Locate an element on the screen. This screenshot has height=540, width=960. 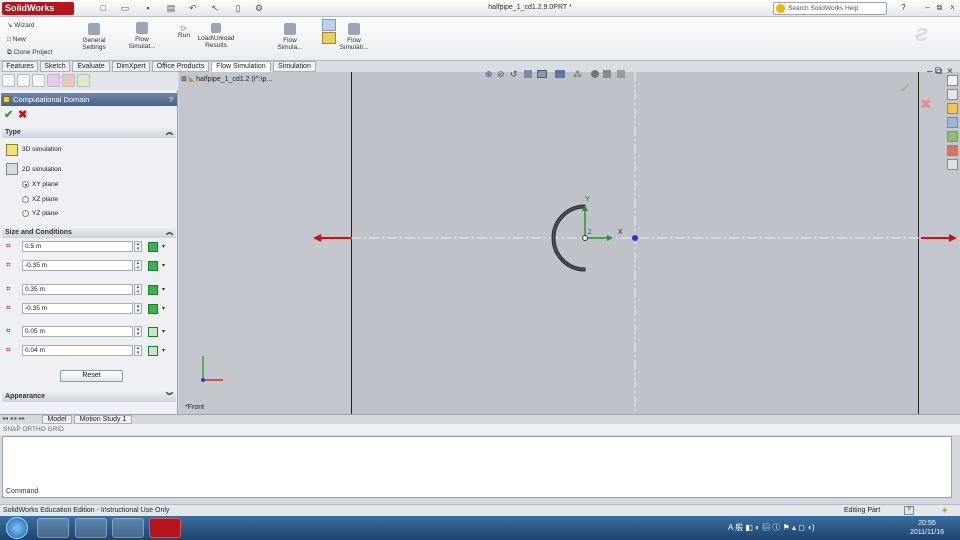
clone-project-button: ⧉ Clone Project is located at coordinates (30, 52).